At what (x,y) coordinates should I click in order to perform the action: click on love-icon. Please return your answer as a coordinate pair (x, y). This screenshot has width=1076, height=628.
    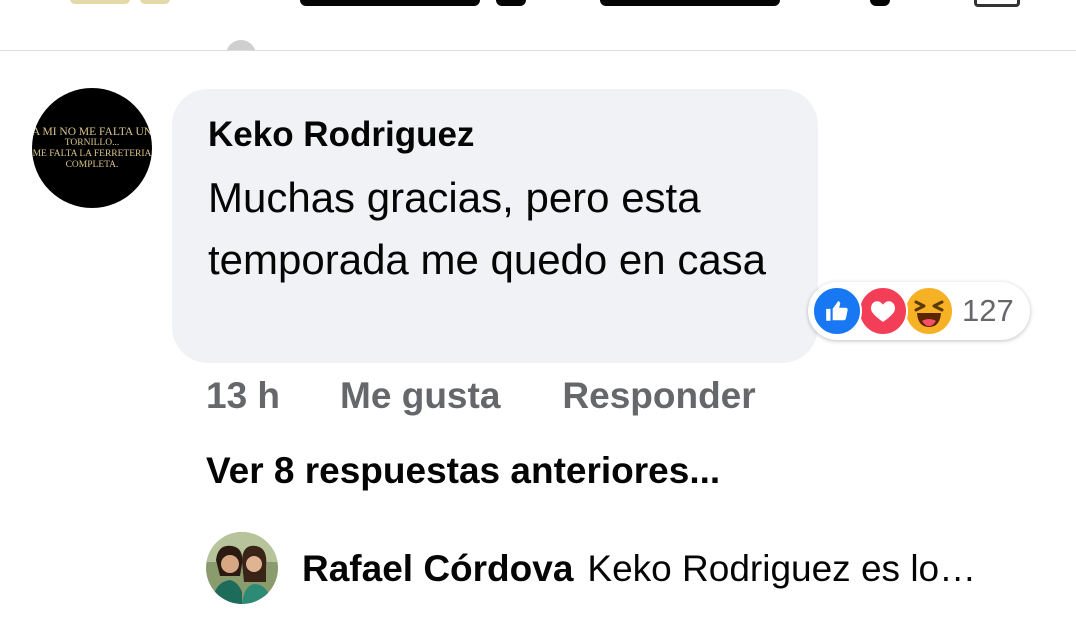
    Looking at the image, I should click on (883, 311).